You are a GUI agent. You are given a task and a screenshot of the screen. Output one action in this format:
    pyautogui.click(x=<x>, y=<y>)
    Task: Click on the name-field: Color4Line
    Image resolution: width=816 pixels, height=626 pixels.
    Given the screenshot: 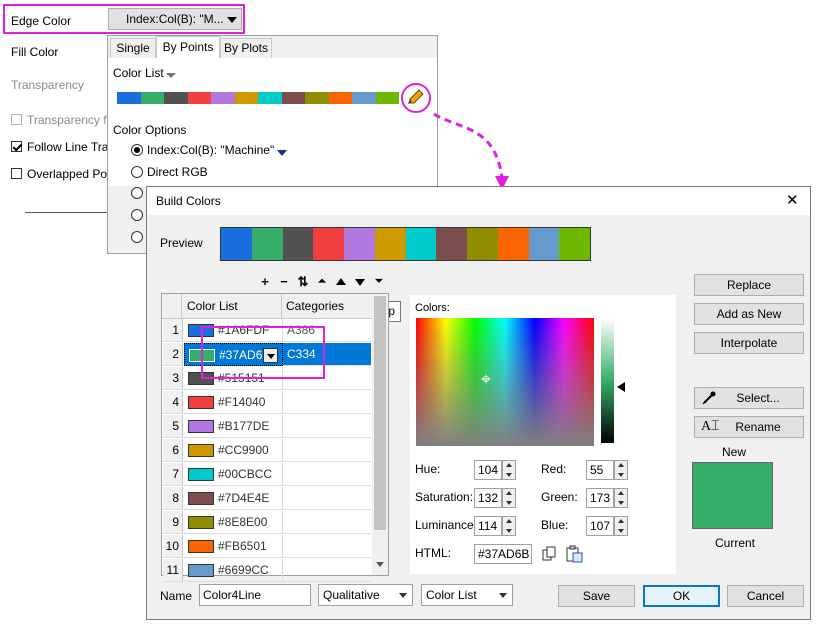 What is the action you would take?
    pyautogui.click(x=255, y=595)
    